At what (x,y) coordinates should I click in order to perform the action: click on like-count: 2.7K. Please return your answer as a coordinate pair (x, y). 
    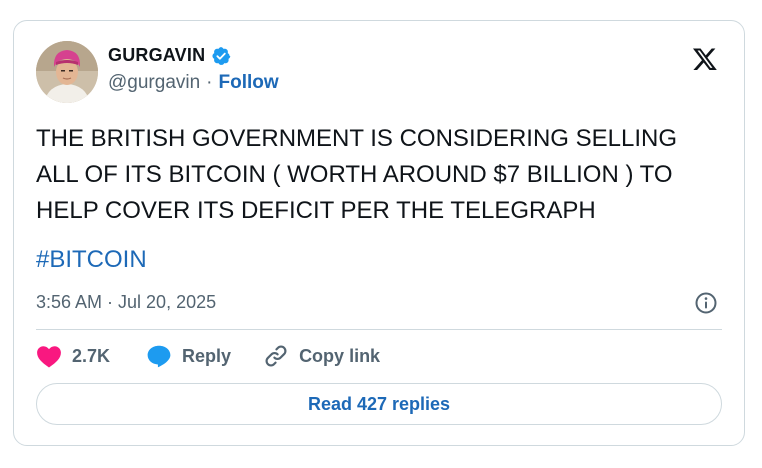
    Looking at the image, I should click on (91, 355).